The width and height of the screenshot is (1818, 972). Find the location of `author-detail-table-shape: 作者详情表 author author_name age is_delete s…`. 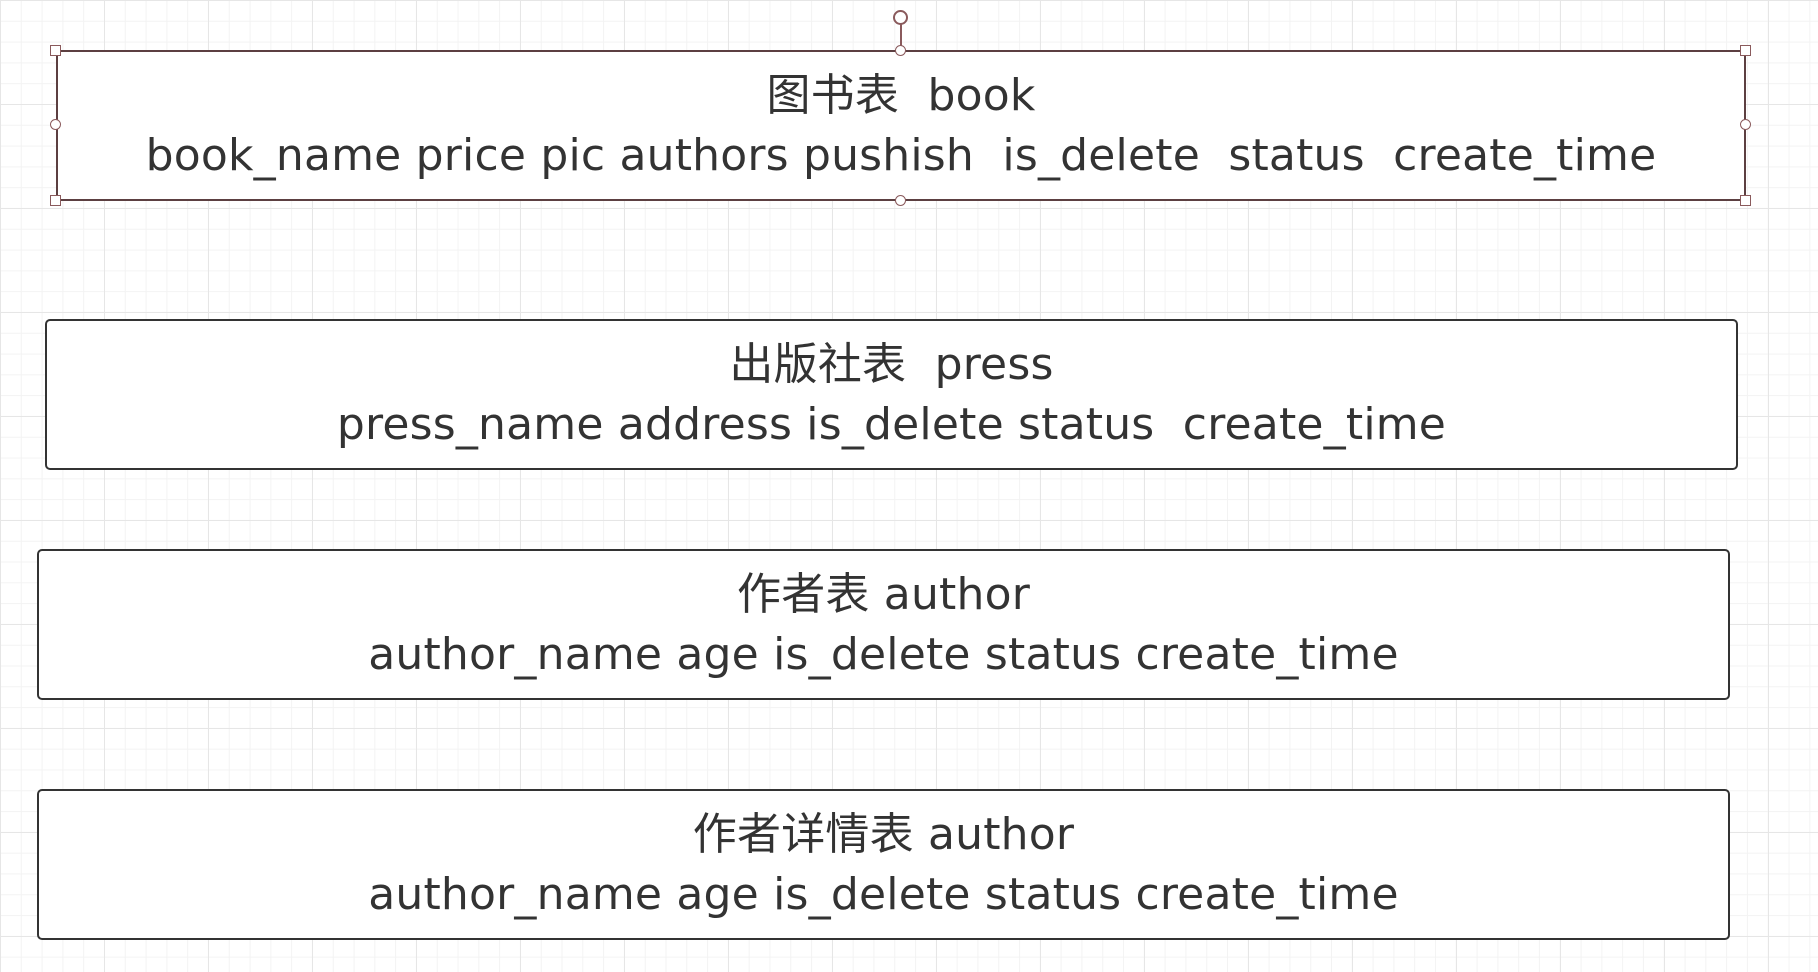

author-detail-table-shape: 作者详情表 author author_name age is_delete s… is located at coordinates (883, 864).